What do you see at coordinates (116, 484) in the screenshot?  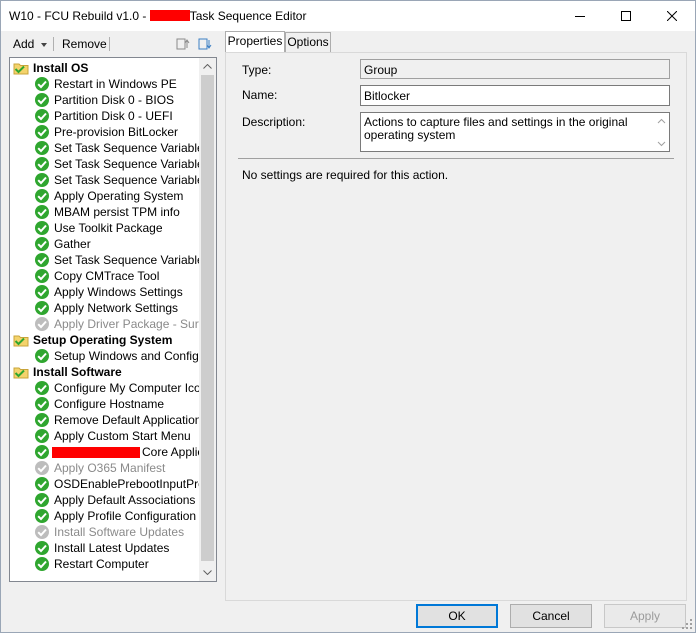 I see `tree-step: OSDEnablePrebootInputProtectors` at bounding box center [116, 484].